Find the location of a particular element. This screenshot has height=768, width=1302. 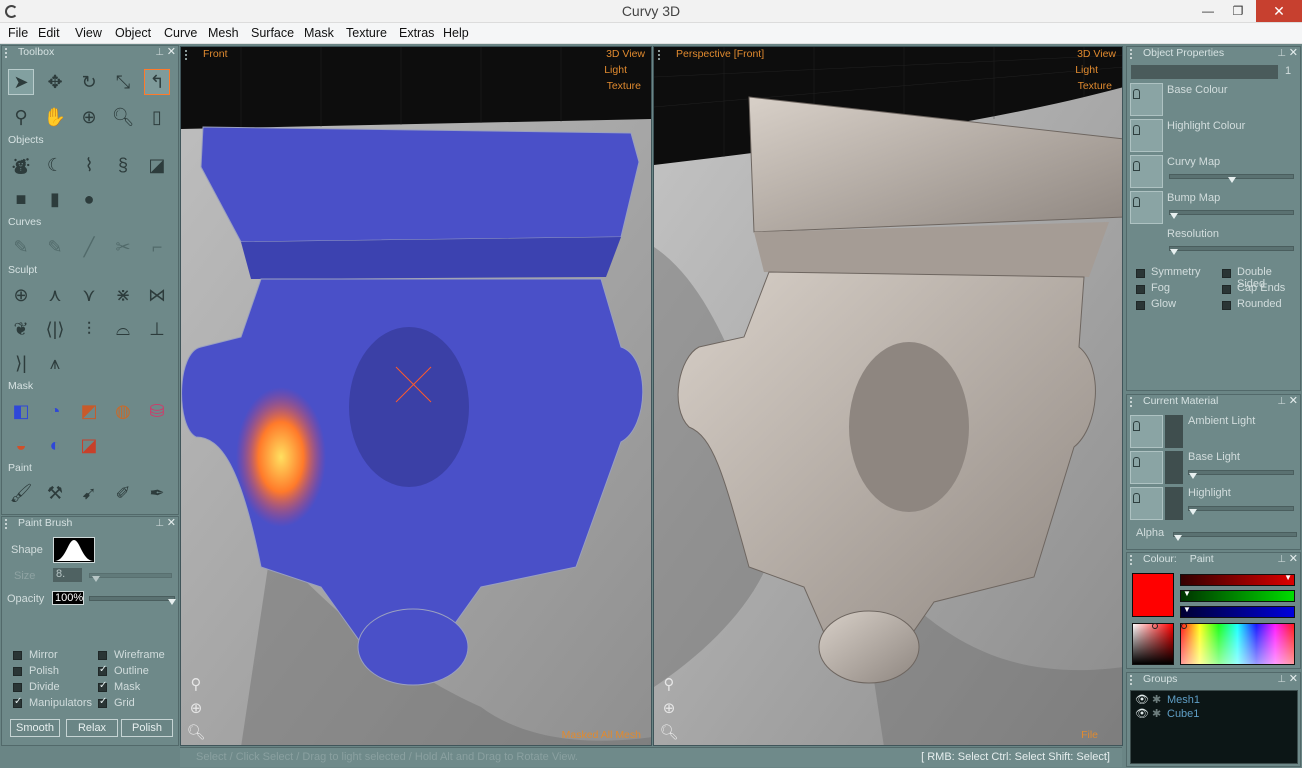

menu-surface: Surface is located at coordinates (272, 33).